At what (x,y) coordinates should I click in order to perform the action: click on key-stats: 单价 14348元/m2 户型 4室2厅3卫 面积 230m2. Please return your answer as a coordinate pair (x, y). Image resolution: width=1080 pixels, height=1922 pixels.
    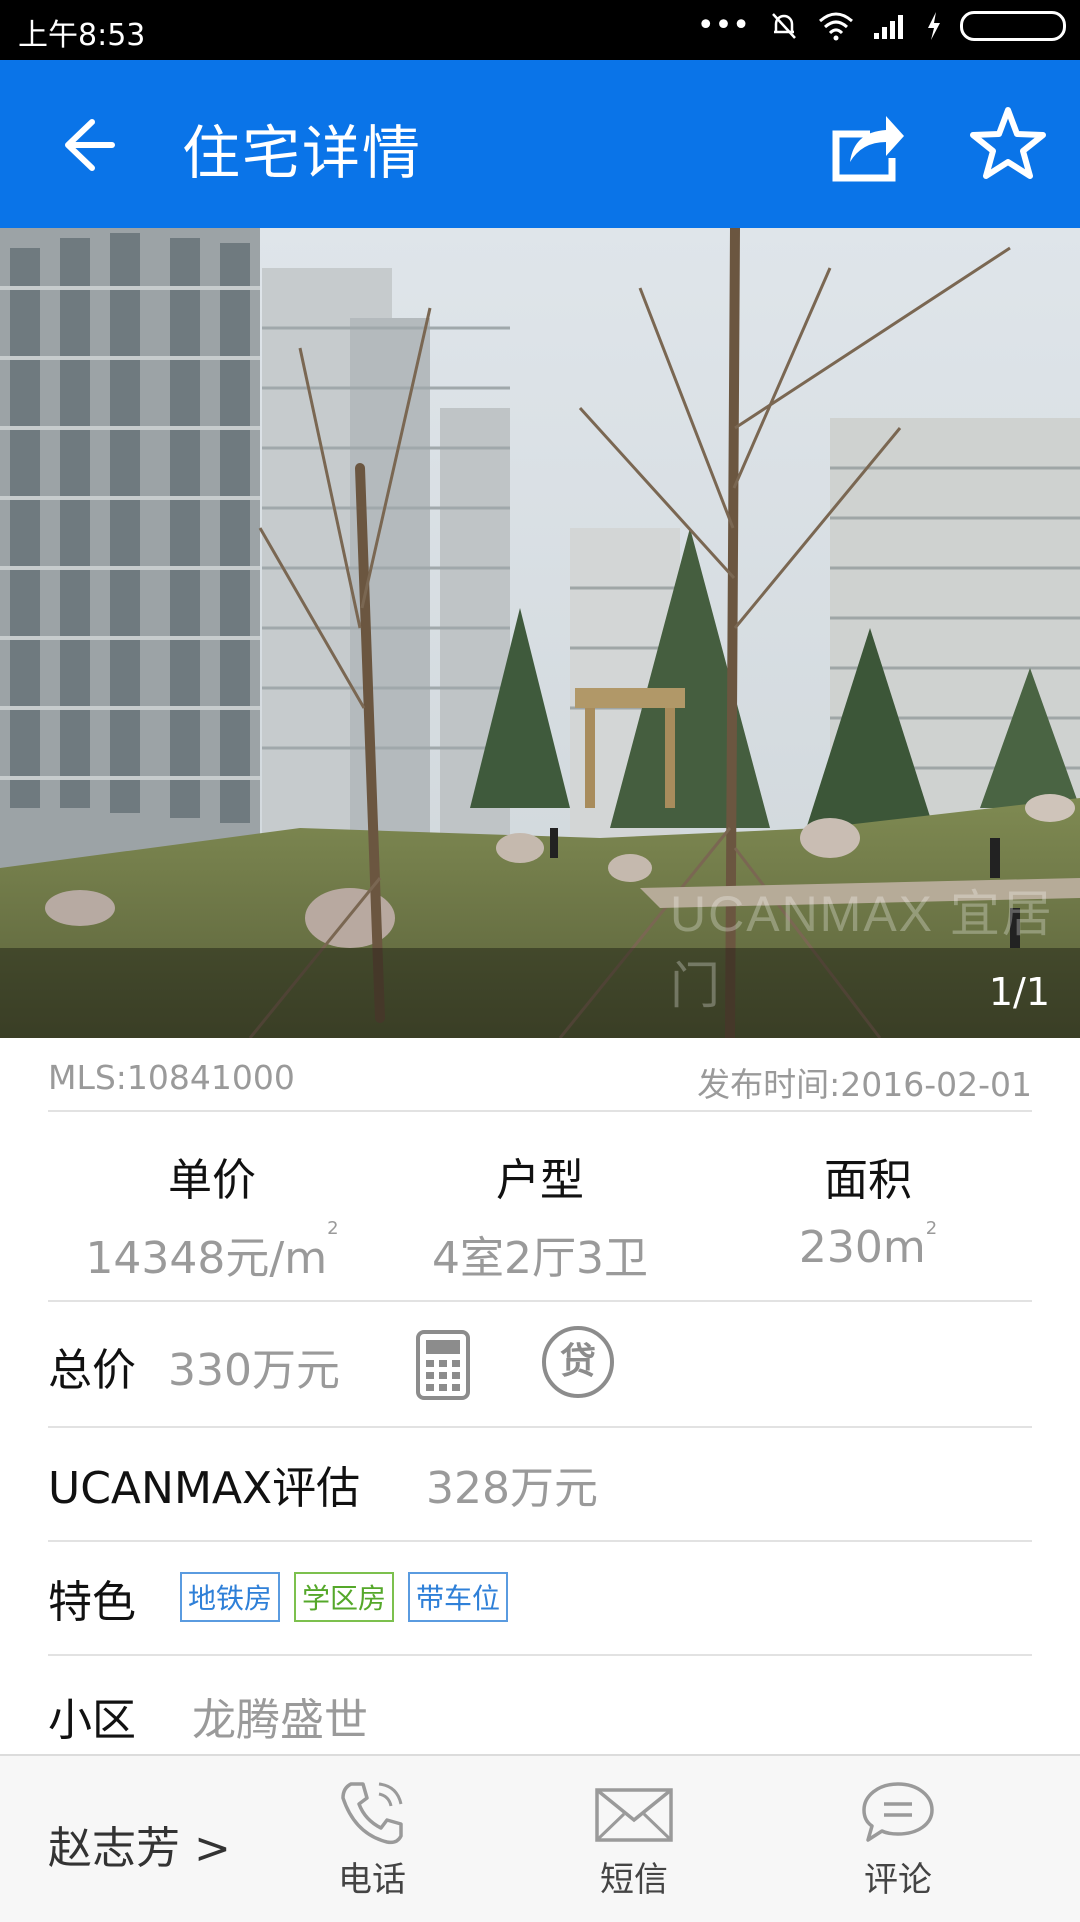
    Looking at the image, I should click on (540, 1207).